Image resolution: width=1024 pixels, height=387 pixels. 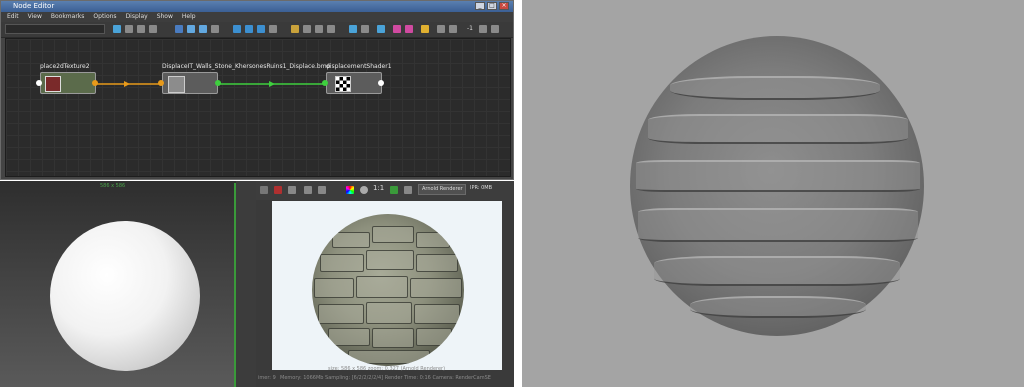 What do you see at coordinates (292, 190) in the screenshot?
I see `snapshot-icon` at bounding box center [292, 190].